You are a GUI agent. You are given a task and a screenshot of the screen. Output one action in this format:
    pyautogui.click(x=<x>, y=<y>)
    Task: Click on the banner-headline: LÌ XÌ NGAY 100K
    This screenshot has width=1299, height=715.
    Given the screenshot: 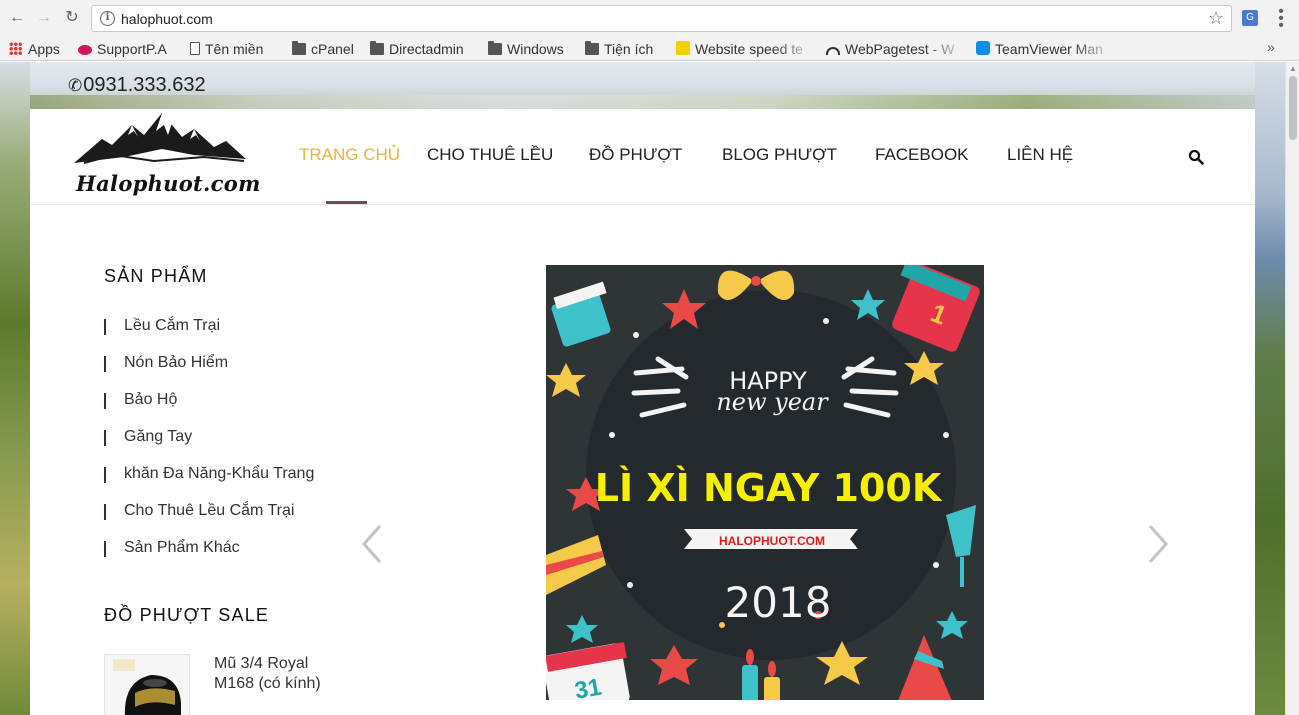 What is the action you would take?
    pyautogui.click(x=769, y=488)
    